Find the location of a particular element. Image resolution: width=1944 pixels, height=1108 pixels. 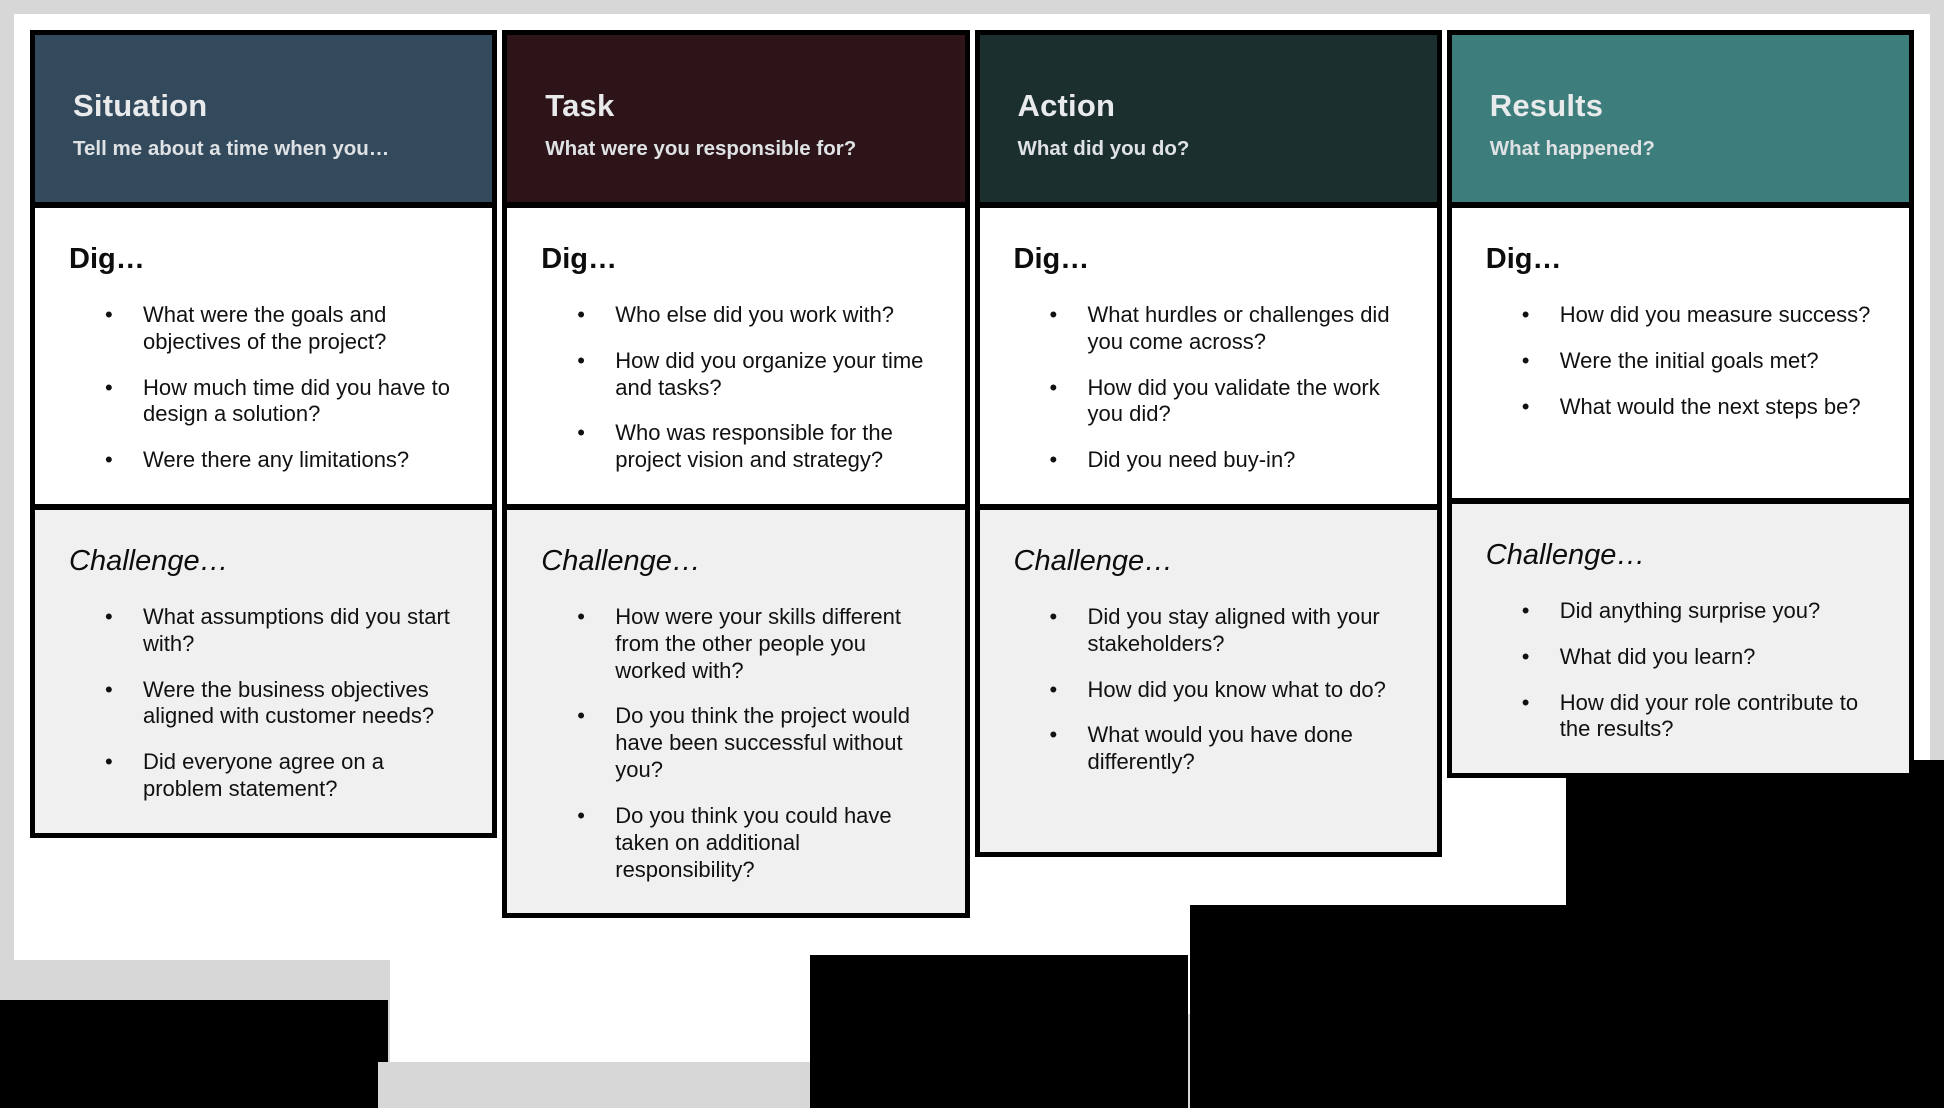

list-item: • Were there any limitations? is located at coordinates (263, 460).